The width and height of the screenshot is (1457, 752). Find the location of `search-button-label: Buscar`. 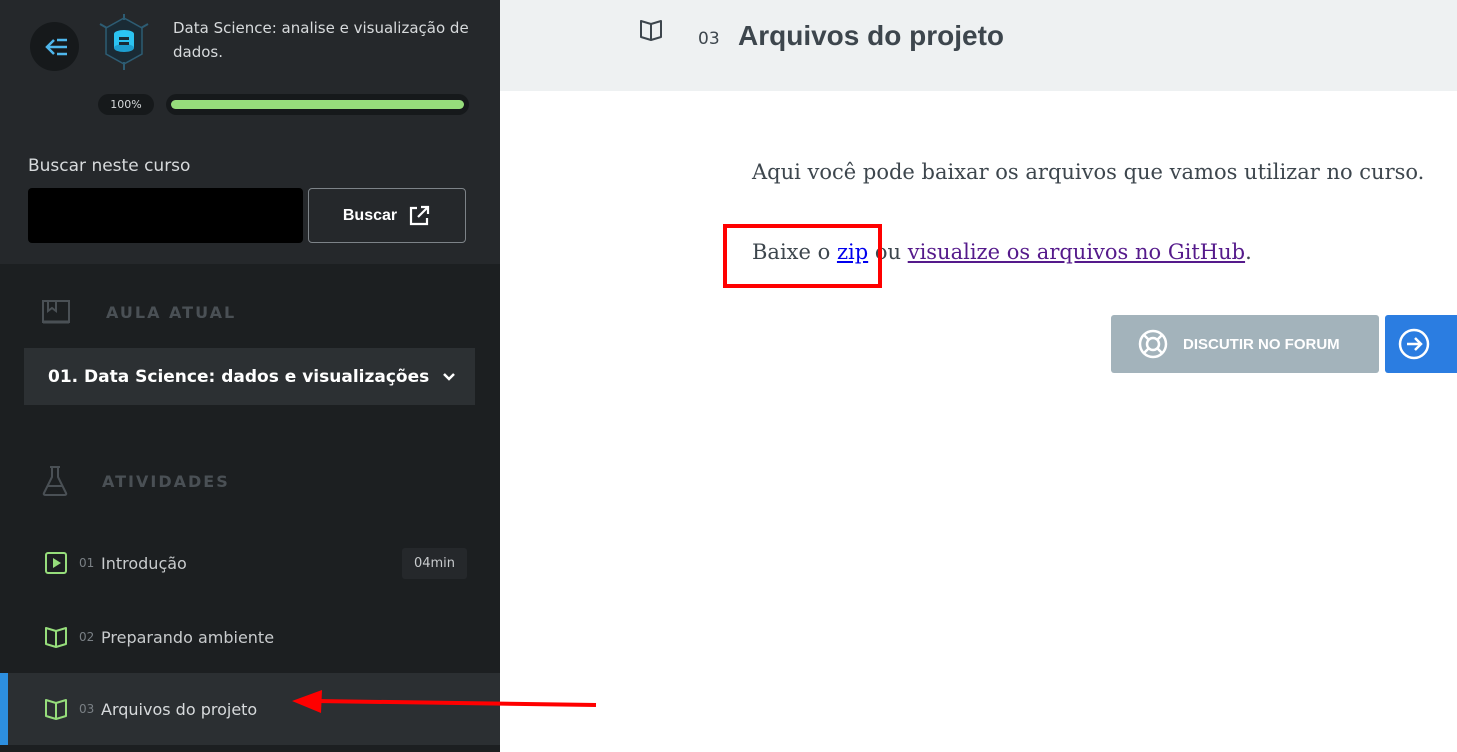

search-button-label: Buscar is located at coordinates (370, 215).